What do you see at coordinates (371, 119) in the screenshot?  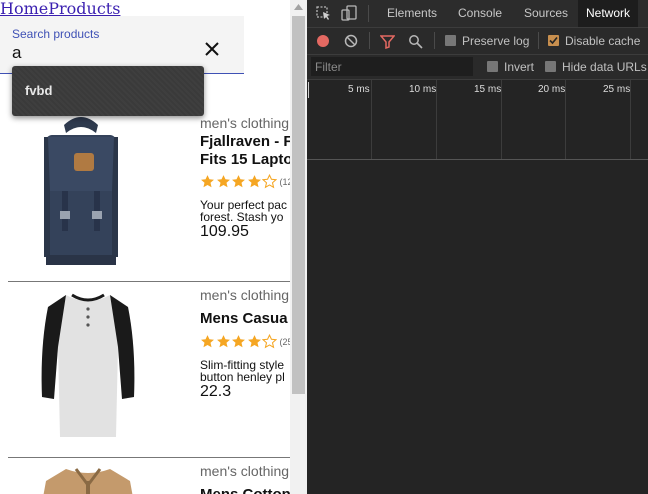 I see `timeline-gridline` at bounding box center [371, 119].